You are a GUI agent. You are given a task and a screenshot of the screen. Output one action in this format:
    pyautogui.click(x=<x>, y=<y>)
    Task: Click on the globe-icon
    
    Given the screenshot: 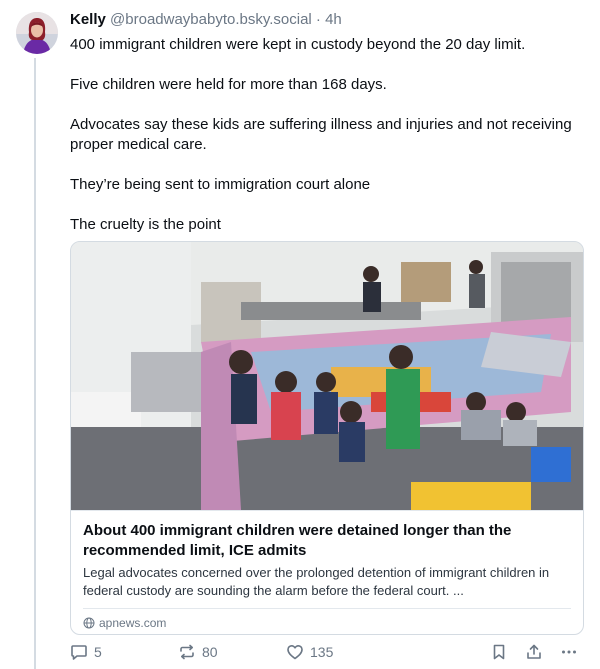 What is the action you would take?
    pyautogui.click(x=89, y=623)
    